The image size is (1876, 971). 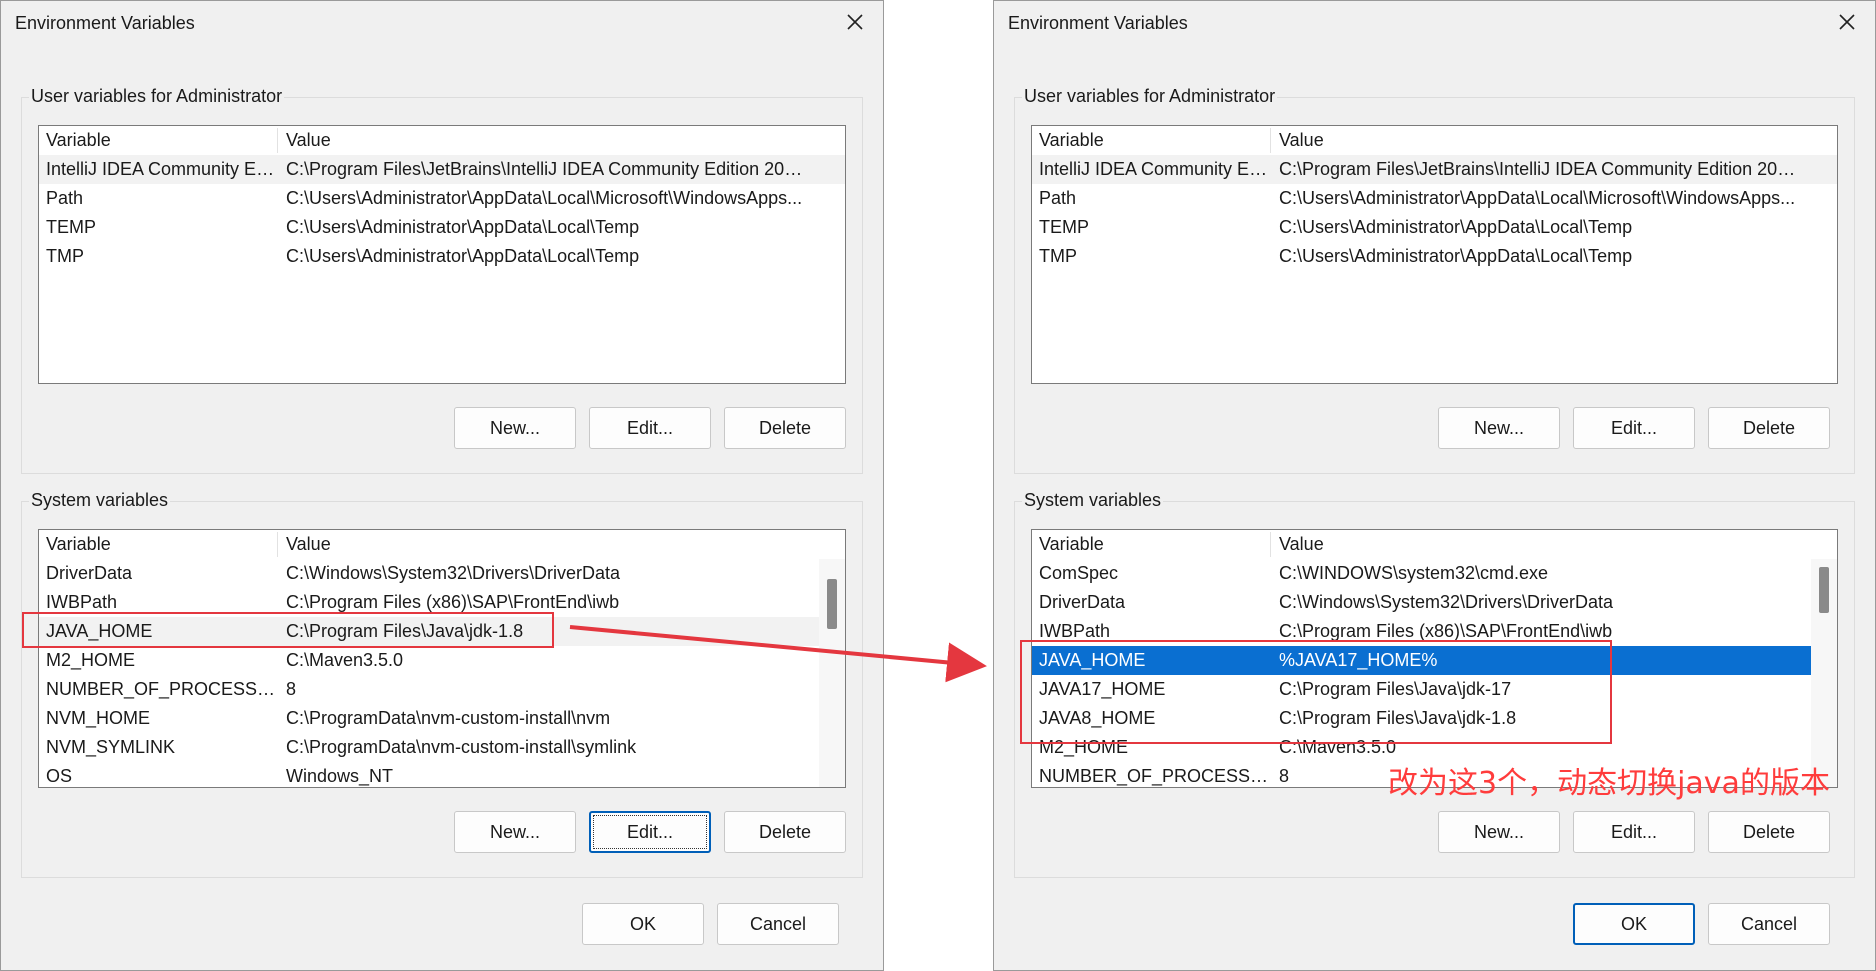 What do you see at coordinates (442, 689) in the screenshot?
I see `table-row: NUMBER_OF_PROCESSORS 8` at bounding box center [442, 689].